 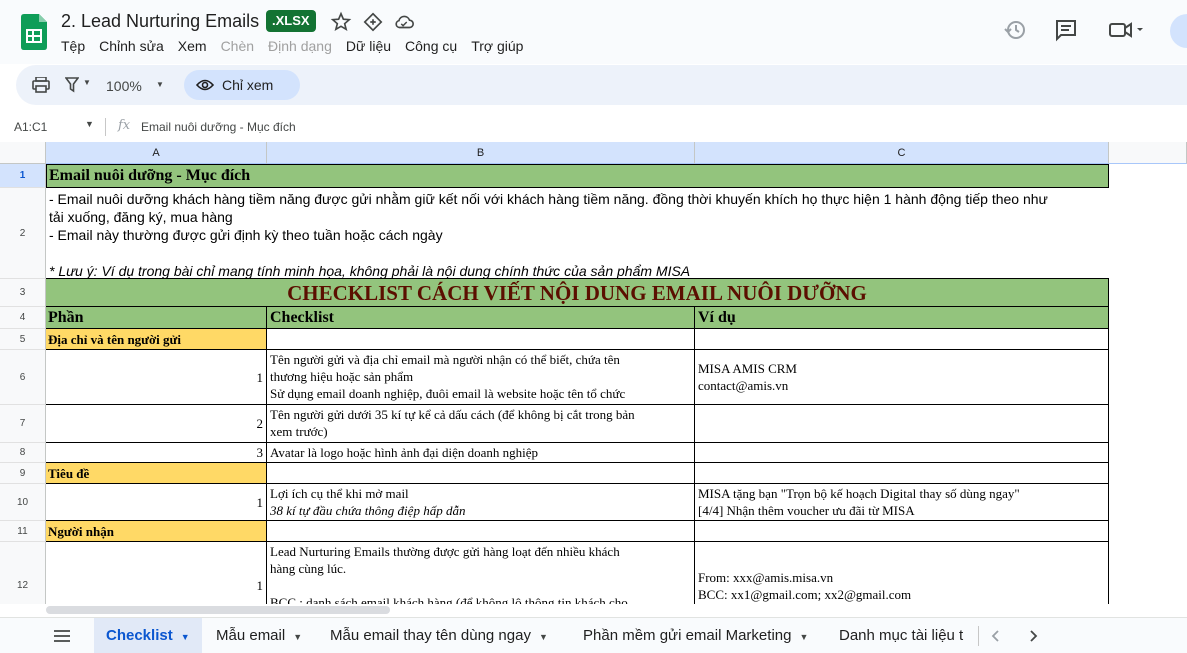 I want to click on cell-c11, so click(x=902, y=531).